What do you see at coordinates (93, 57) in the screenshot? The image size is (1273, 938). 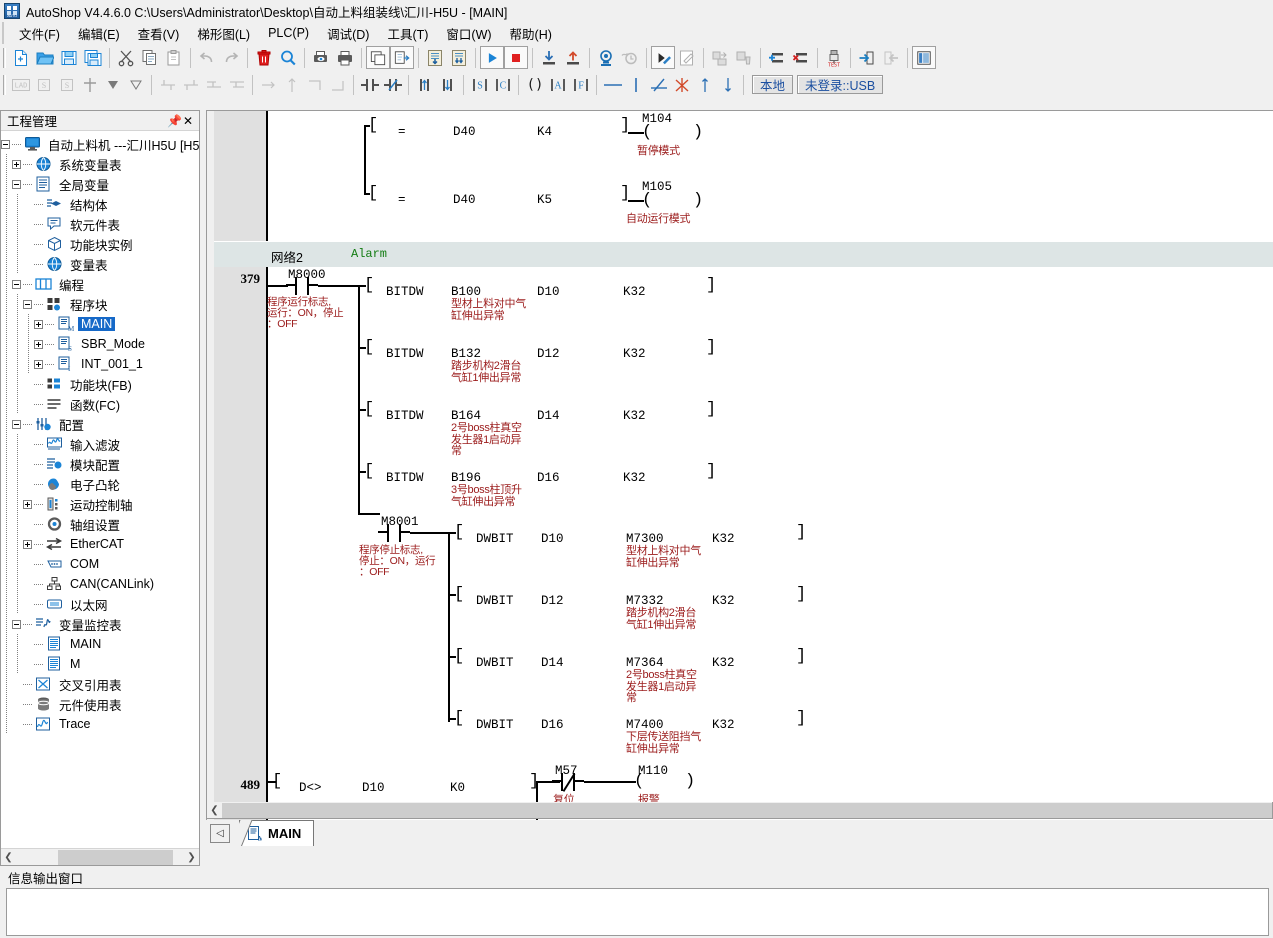 I see `save-all-icon` at bounding box center [93, 57].